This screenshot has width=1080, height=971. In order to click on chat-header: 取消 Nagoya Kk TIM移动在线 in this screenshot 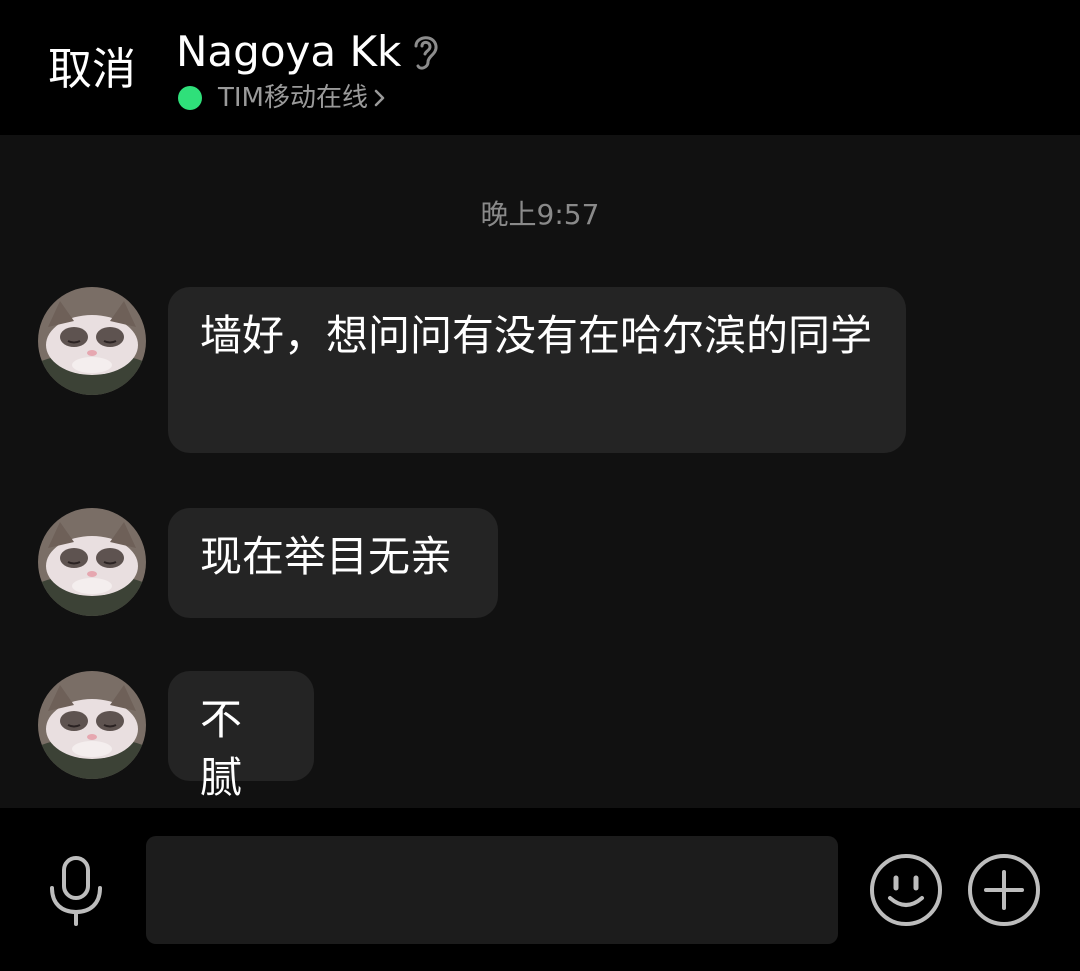, I will do `click(540, 67)`.